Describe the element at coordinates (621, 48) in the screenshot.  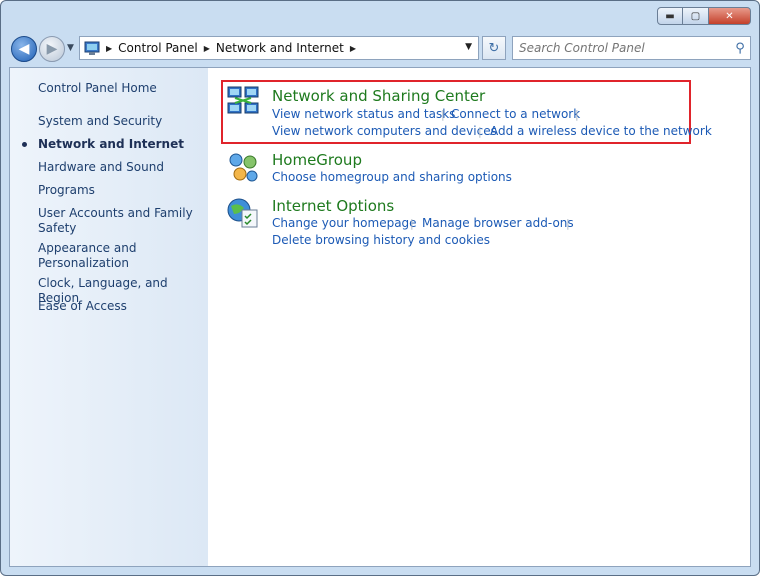
I see `search-input` at that location.